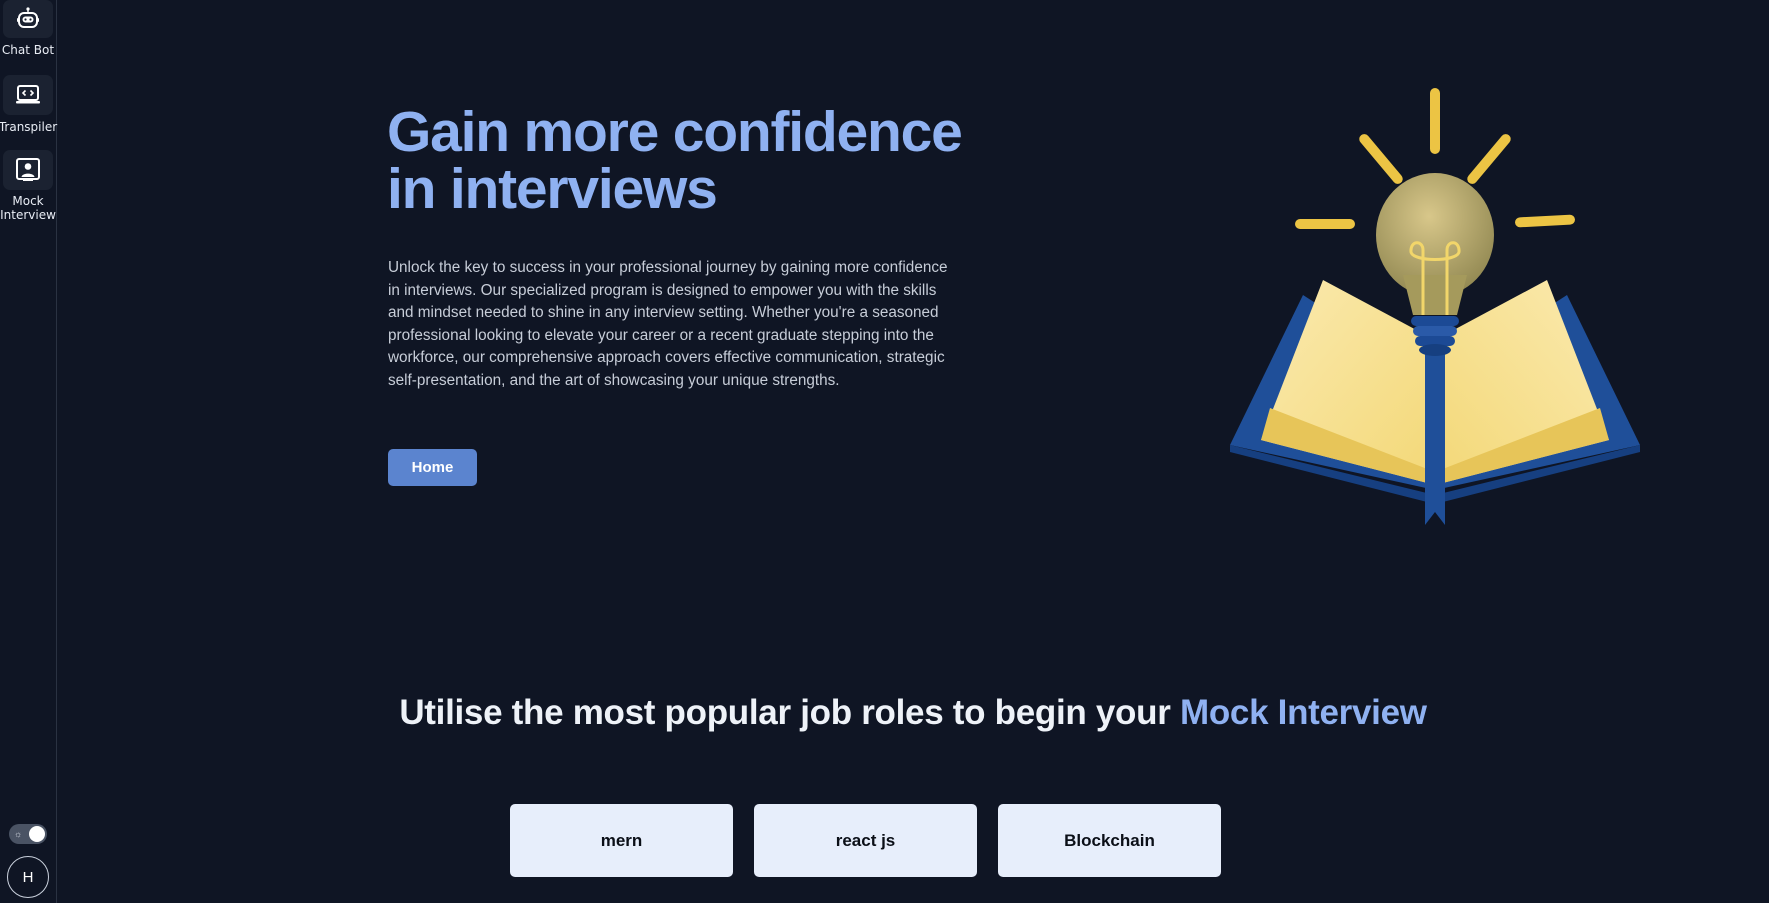  Describe the element at coordinates (1435, 310) in the screenshot. I see `lightbulb-book-illustration` at that location.